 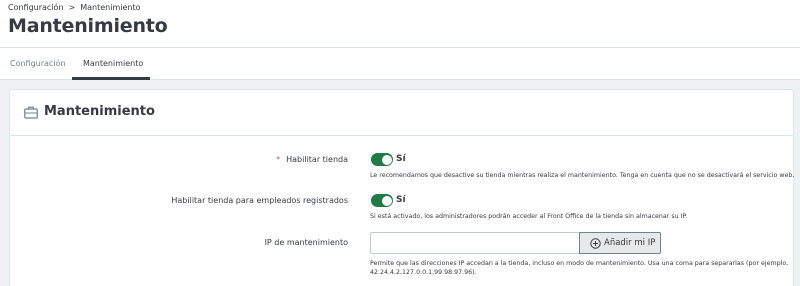 I want to click on maintenance-ip-help-line2: 42.24.4.2,127.0.0.1,99.98.97.96)., so click(x=423, y=272).